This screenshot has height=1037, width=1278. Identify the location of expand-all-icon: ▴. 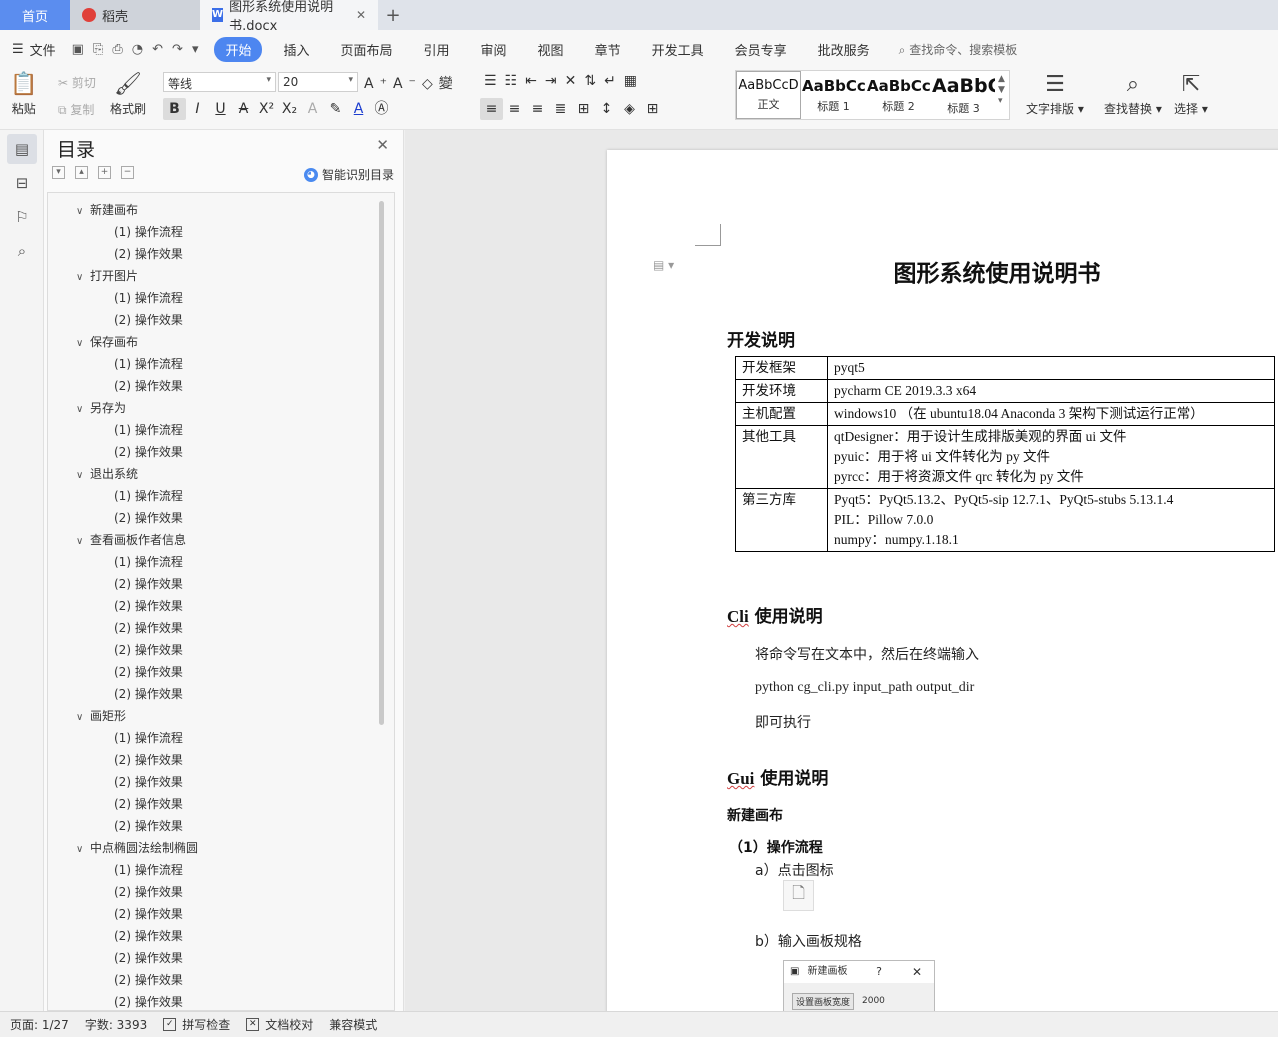
(81, 172).